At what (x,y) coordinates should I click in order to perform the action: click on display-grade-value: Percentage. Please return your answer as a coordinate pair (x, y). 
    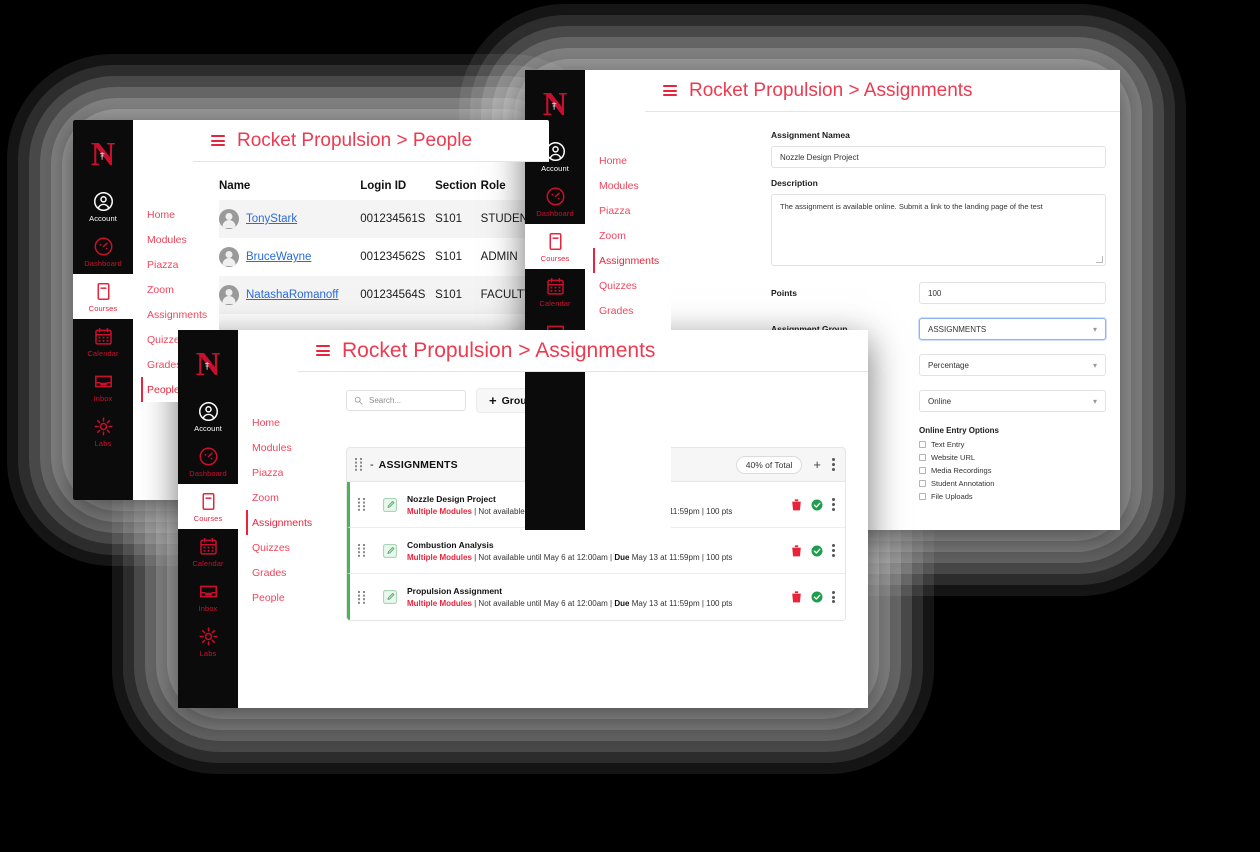
    Looking at the image, I should click on (948, 365).